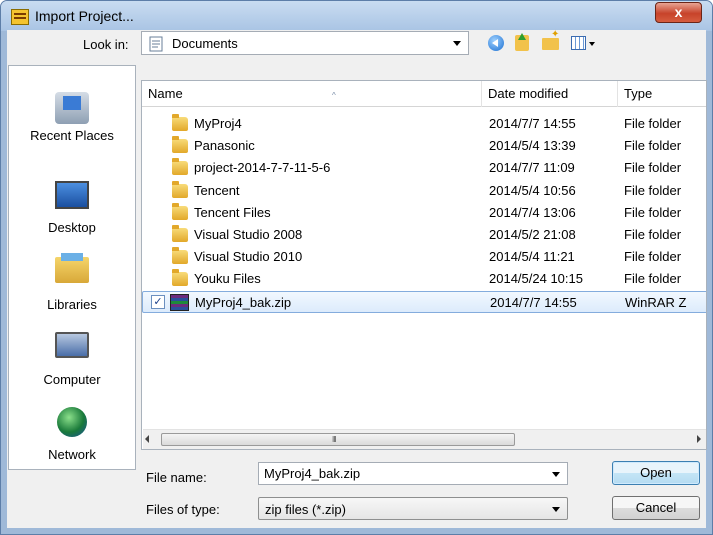  I want to click on place-libraries: Libraries, so click(72, 276).